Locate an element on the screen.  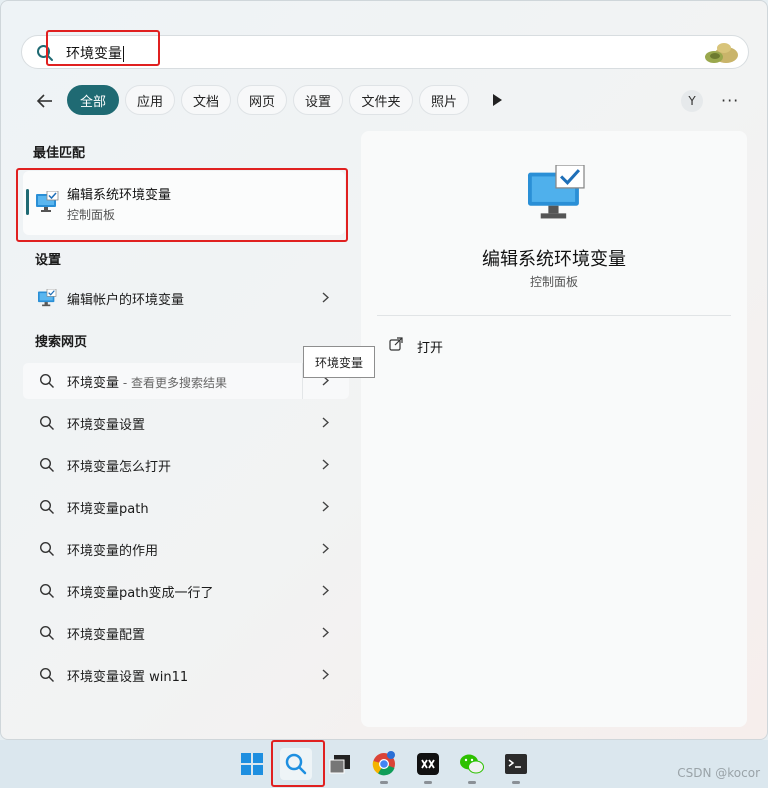
web-suggestion-label: 环境变量怎么打开 is located at coordinates (119, 467).